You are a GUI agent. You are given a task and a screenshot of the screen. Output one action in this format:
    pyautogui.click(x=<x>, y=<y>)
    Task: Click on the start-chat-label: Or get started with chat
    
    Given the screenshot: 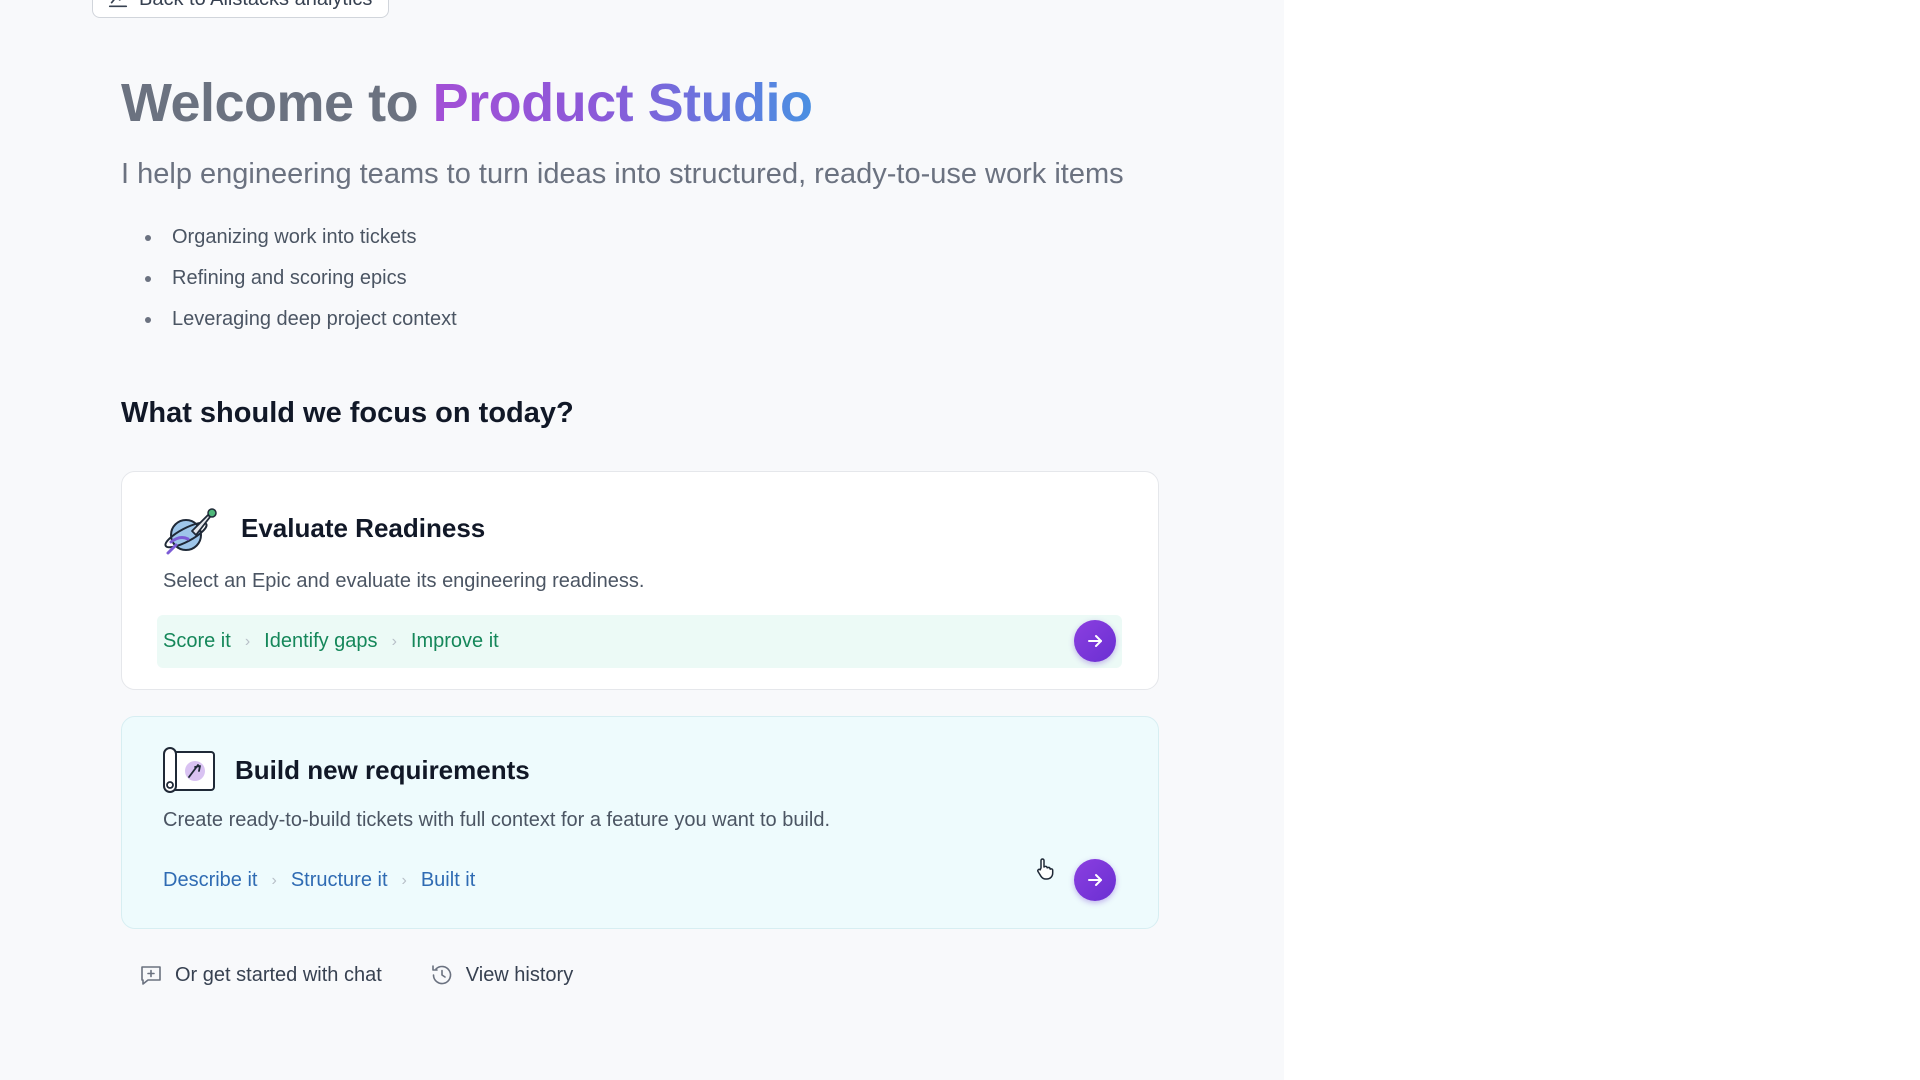 What is the action you would take?
    pyautogui.click(x=278, y=974)
    